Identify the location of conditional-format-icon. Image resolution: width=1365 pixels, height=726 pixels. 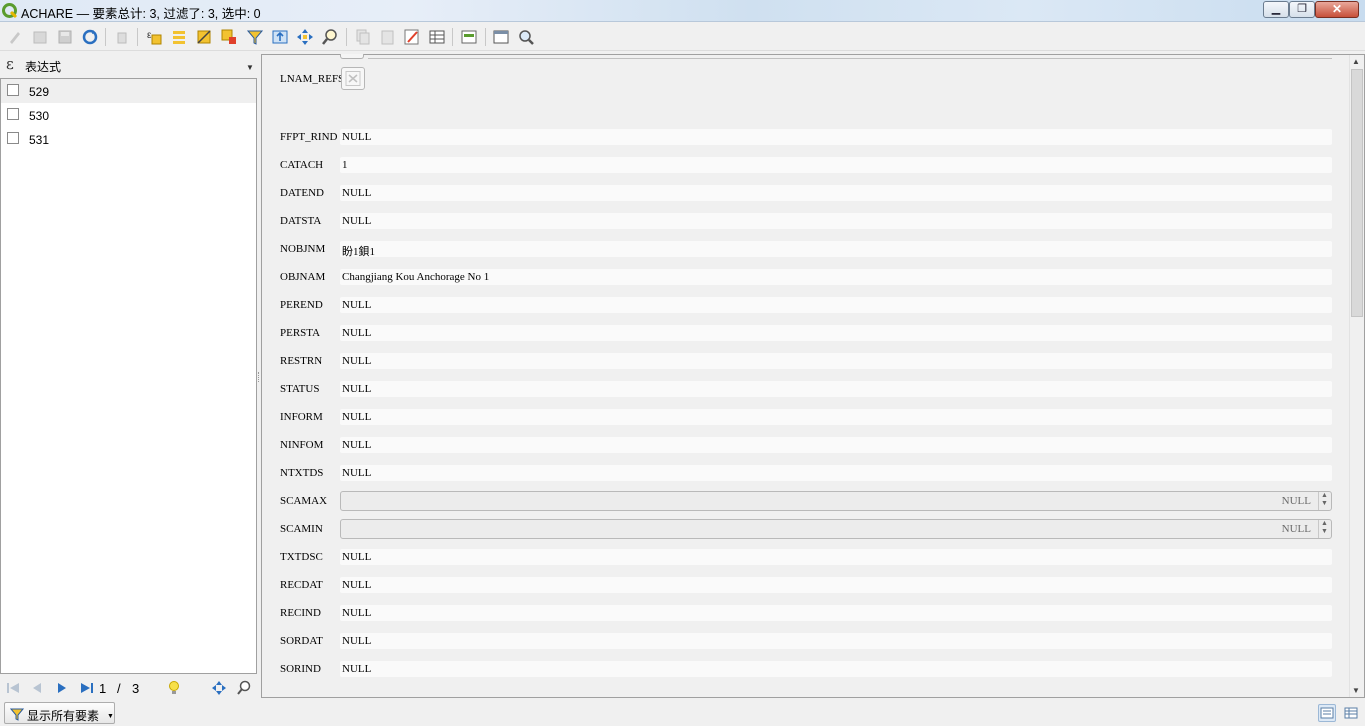
(437, 37).